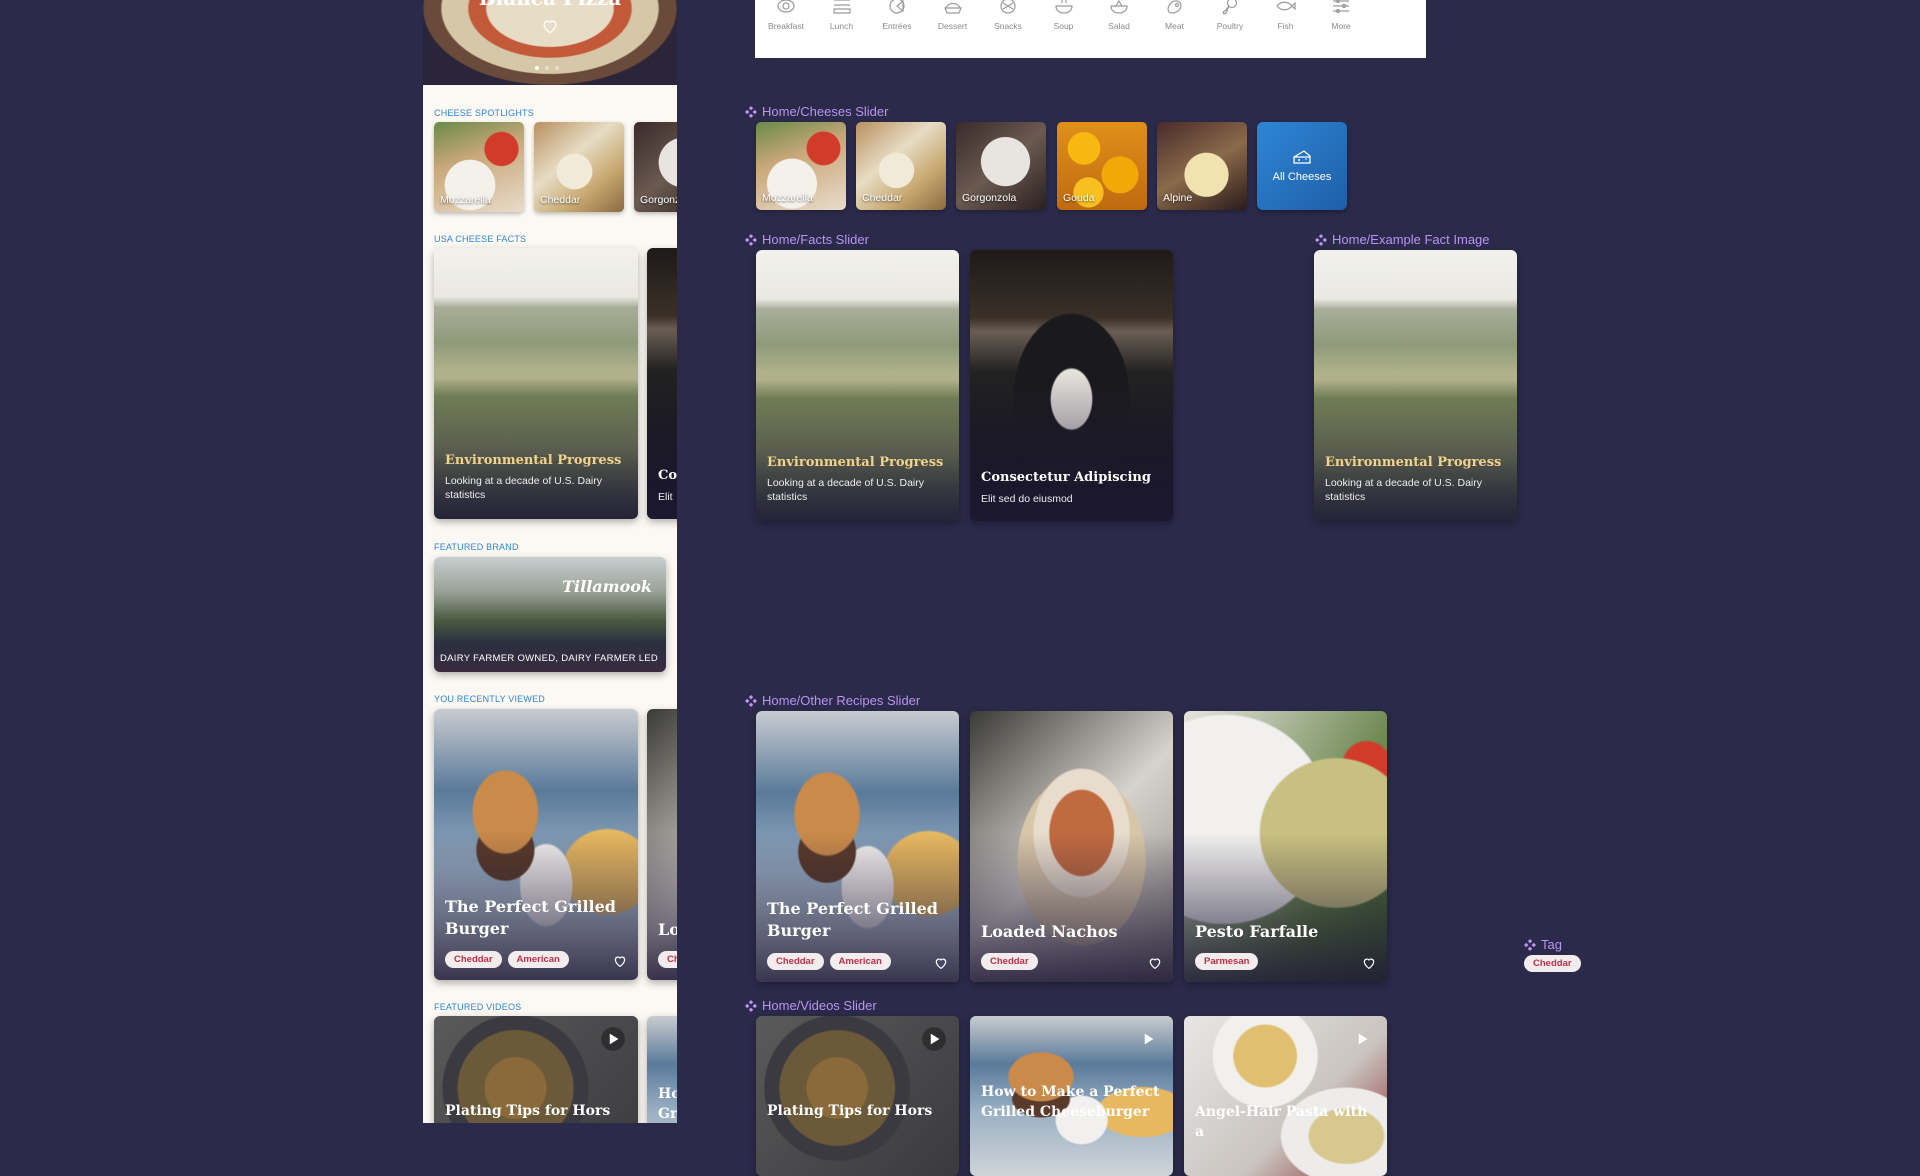 This screenshot has width=1920, height=1176. What do you see at coordinates (1302, 177) in the screenshot?
I see `all-cheeses-label: All Cheeses` at bounding box center [1302, 177].